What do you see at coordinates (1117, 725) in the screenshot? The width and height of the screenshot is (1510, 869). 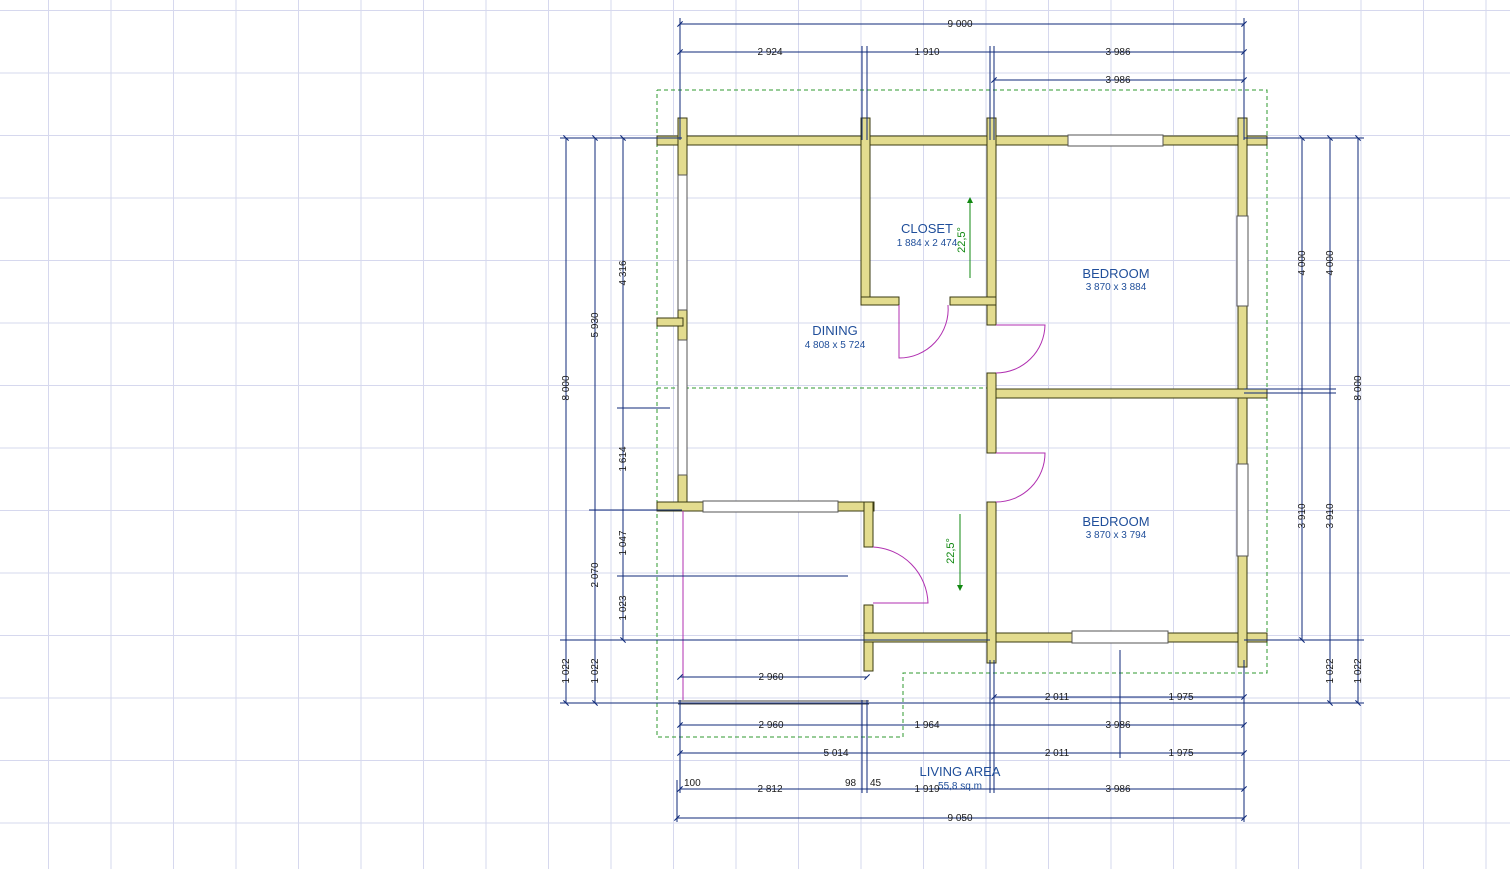 I see `dim-b2-3986: 3 986` at bounding box center [1117, 725].